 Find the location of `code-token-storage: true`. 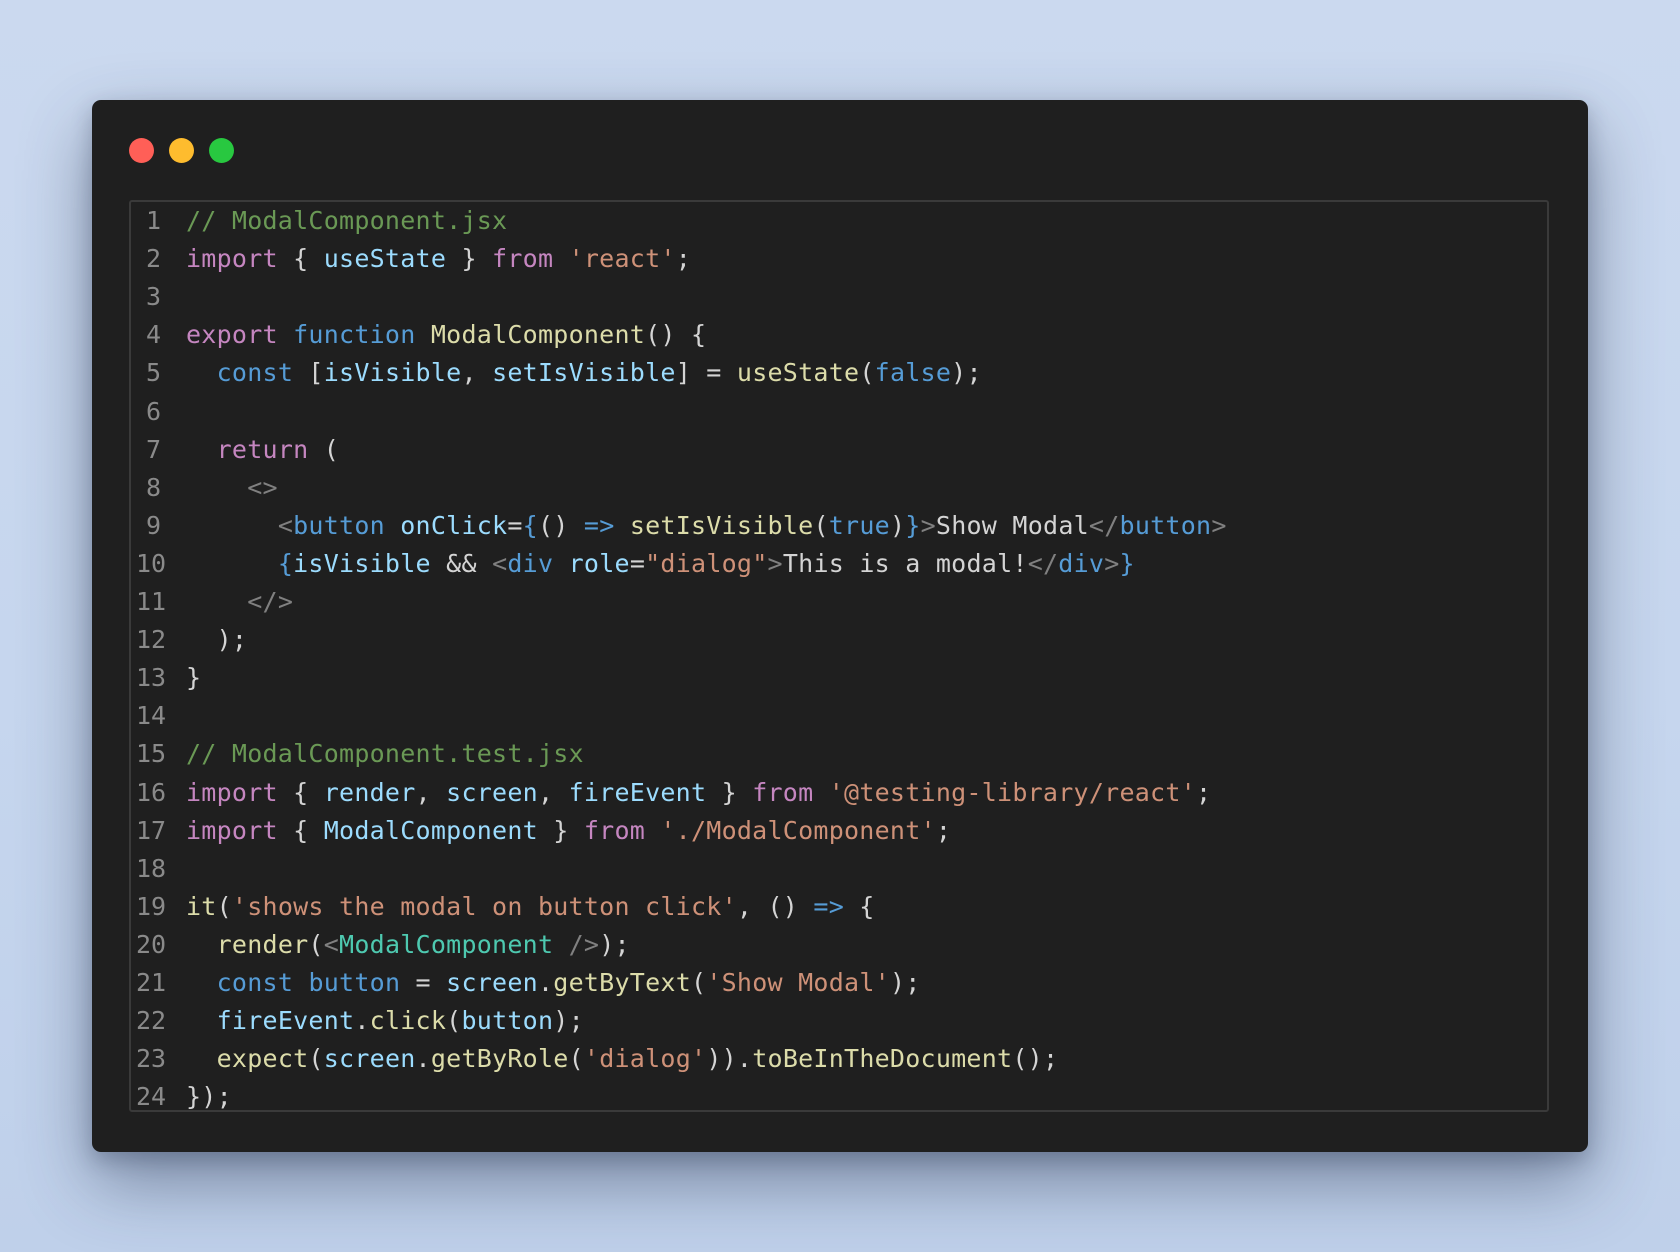

code-token-storage: true is located at coordinates (859, 525).